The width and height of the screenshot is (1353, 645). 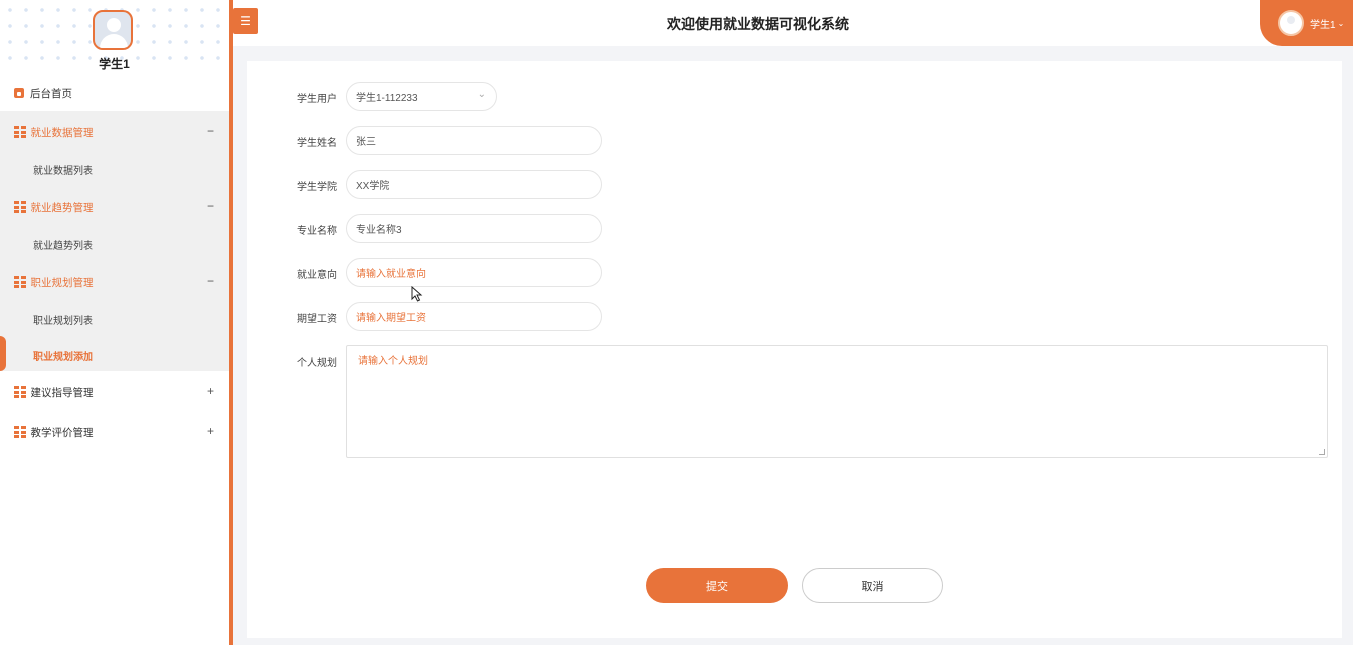 What do you see at coordinates (317, 231) in the screenshot?
I see `field-label: 专业名称` at bounding box center [317, 231].